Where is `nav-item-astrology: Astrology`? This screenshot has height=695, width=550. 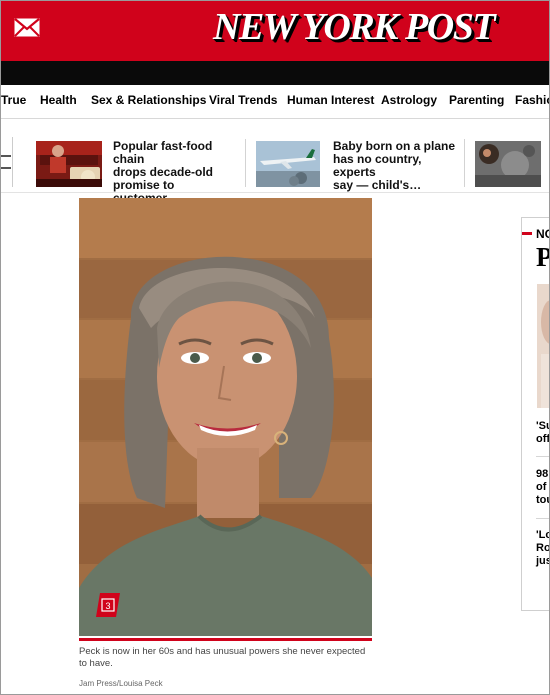 nav-item-astrology: Astrology is located at coordinates (409, 100).